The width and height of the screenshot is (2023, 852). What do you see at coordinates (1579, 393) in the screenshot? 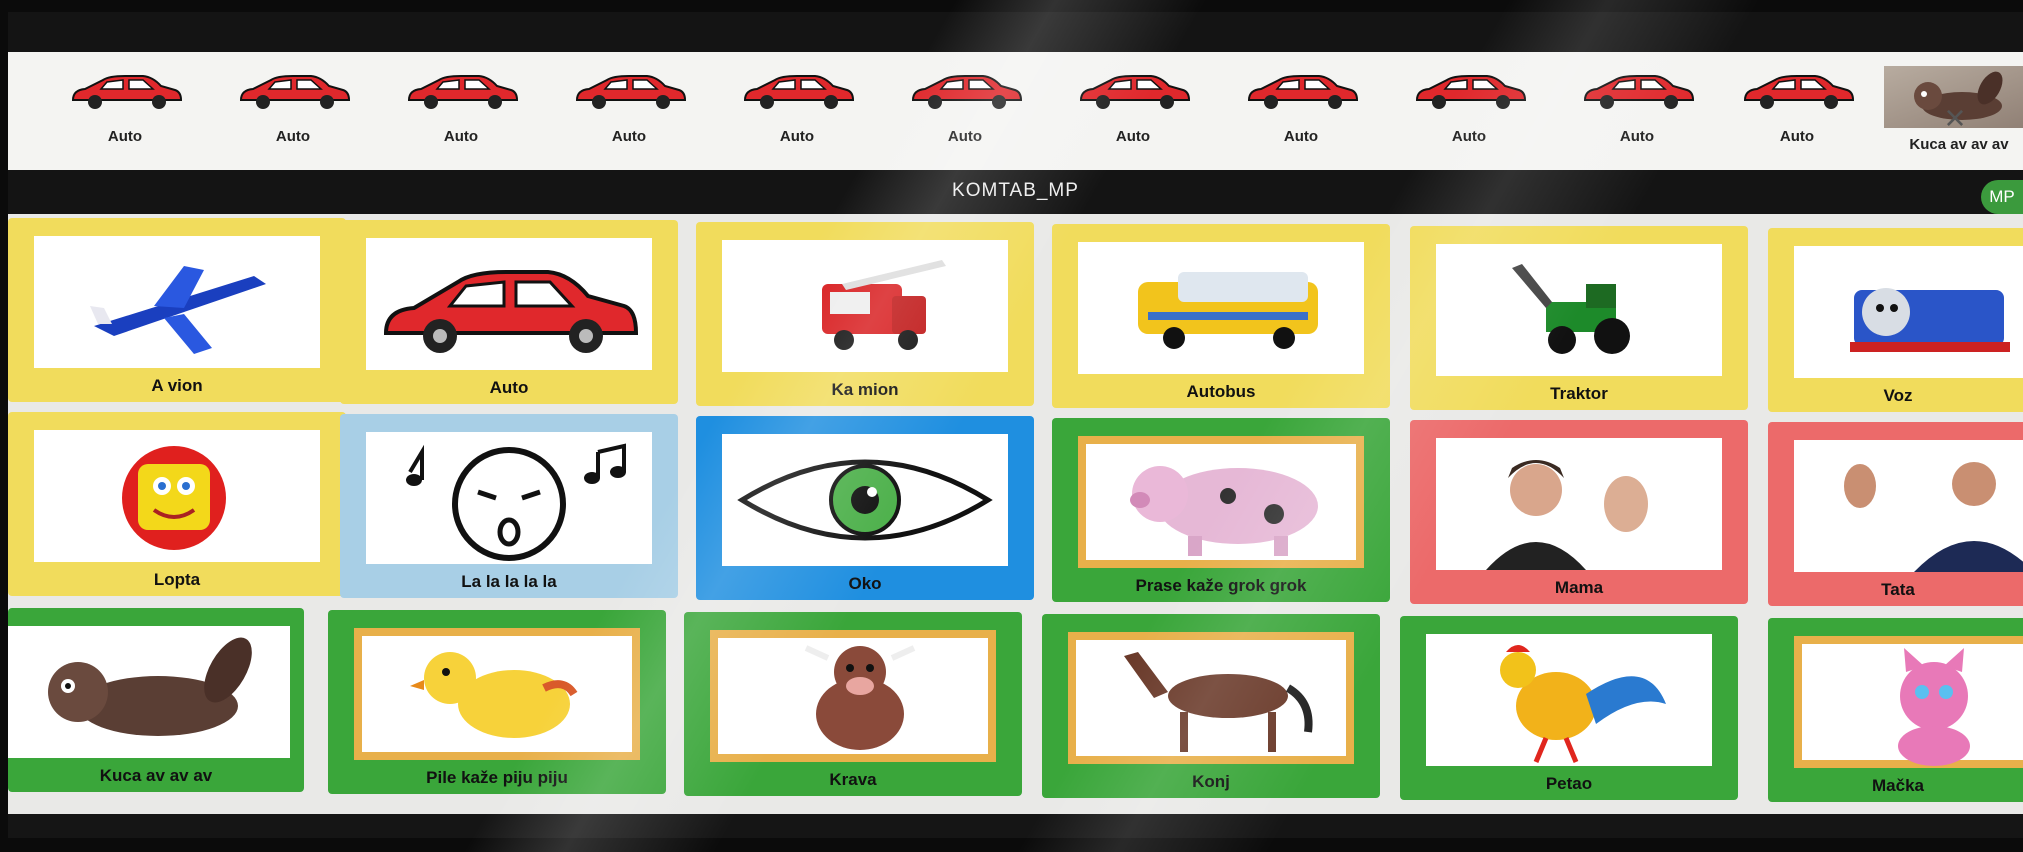
I see `tile-label: Traktor` at bounding box center [1579, 393].